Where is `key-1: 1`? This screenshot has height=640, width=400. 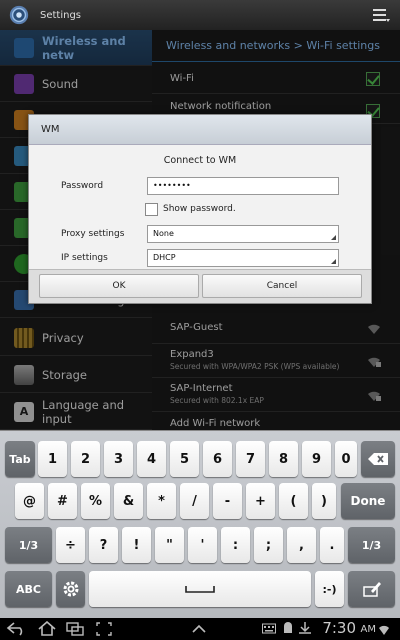
key-1: 1 is located at coordinates (52, 459).